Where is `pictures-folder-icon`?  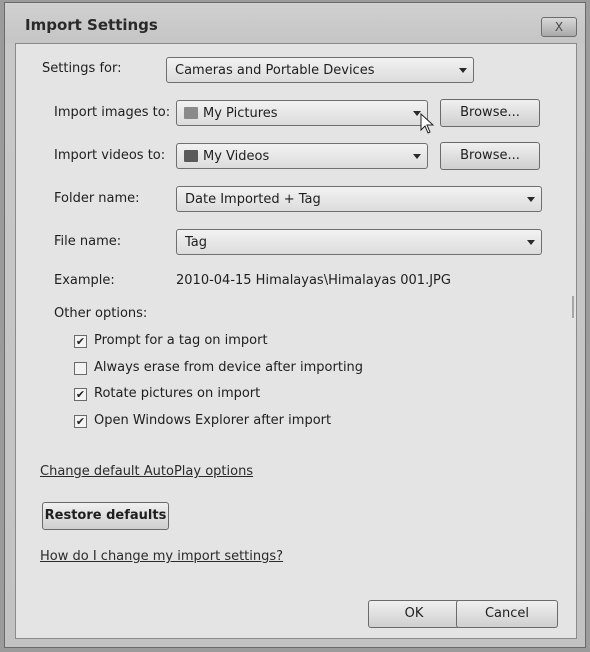
pictures-folder-icon is located at coordinates (191, 113).